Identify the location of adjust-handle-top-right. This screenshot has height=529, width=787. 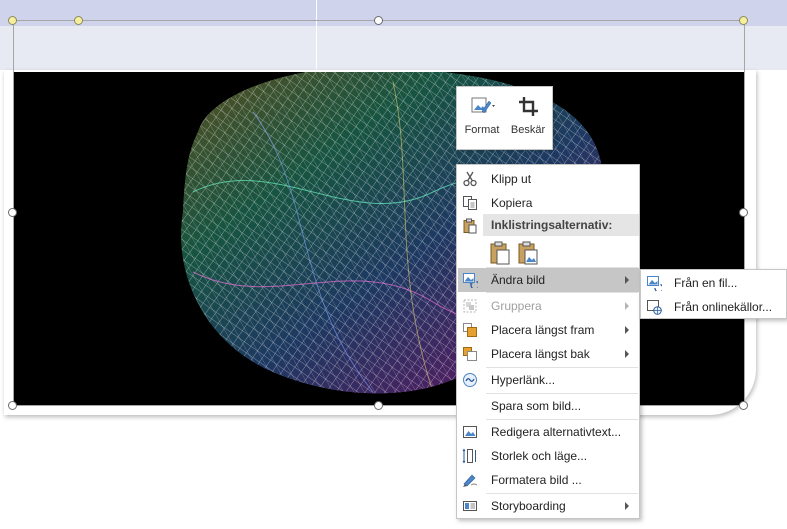
(743, 20).